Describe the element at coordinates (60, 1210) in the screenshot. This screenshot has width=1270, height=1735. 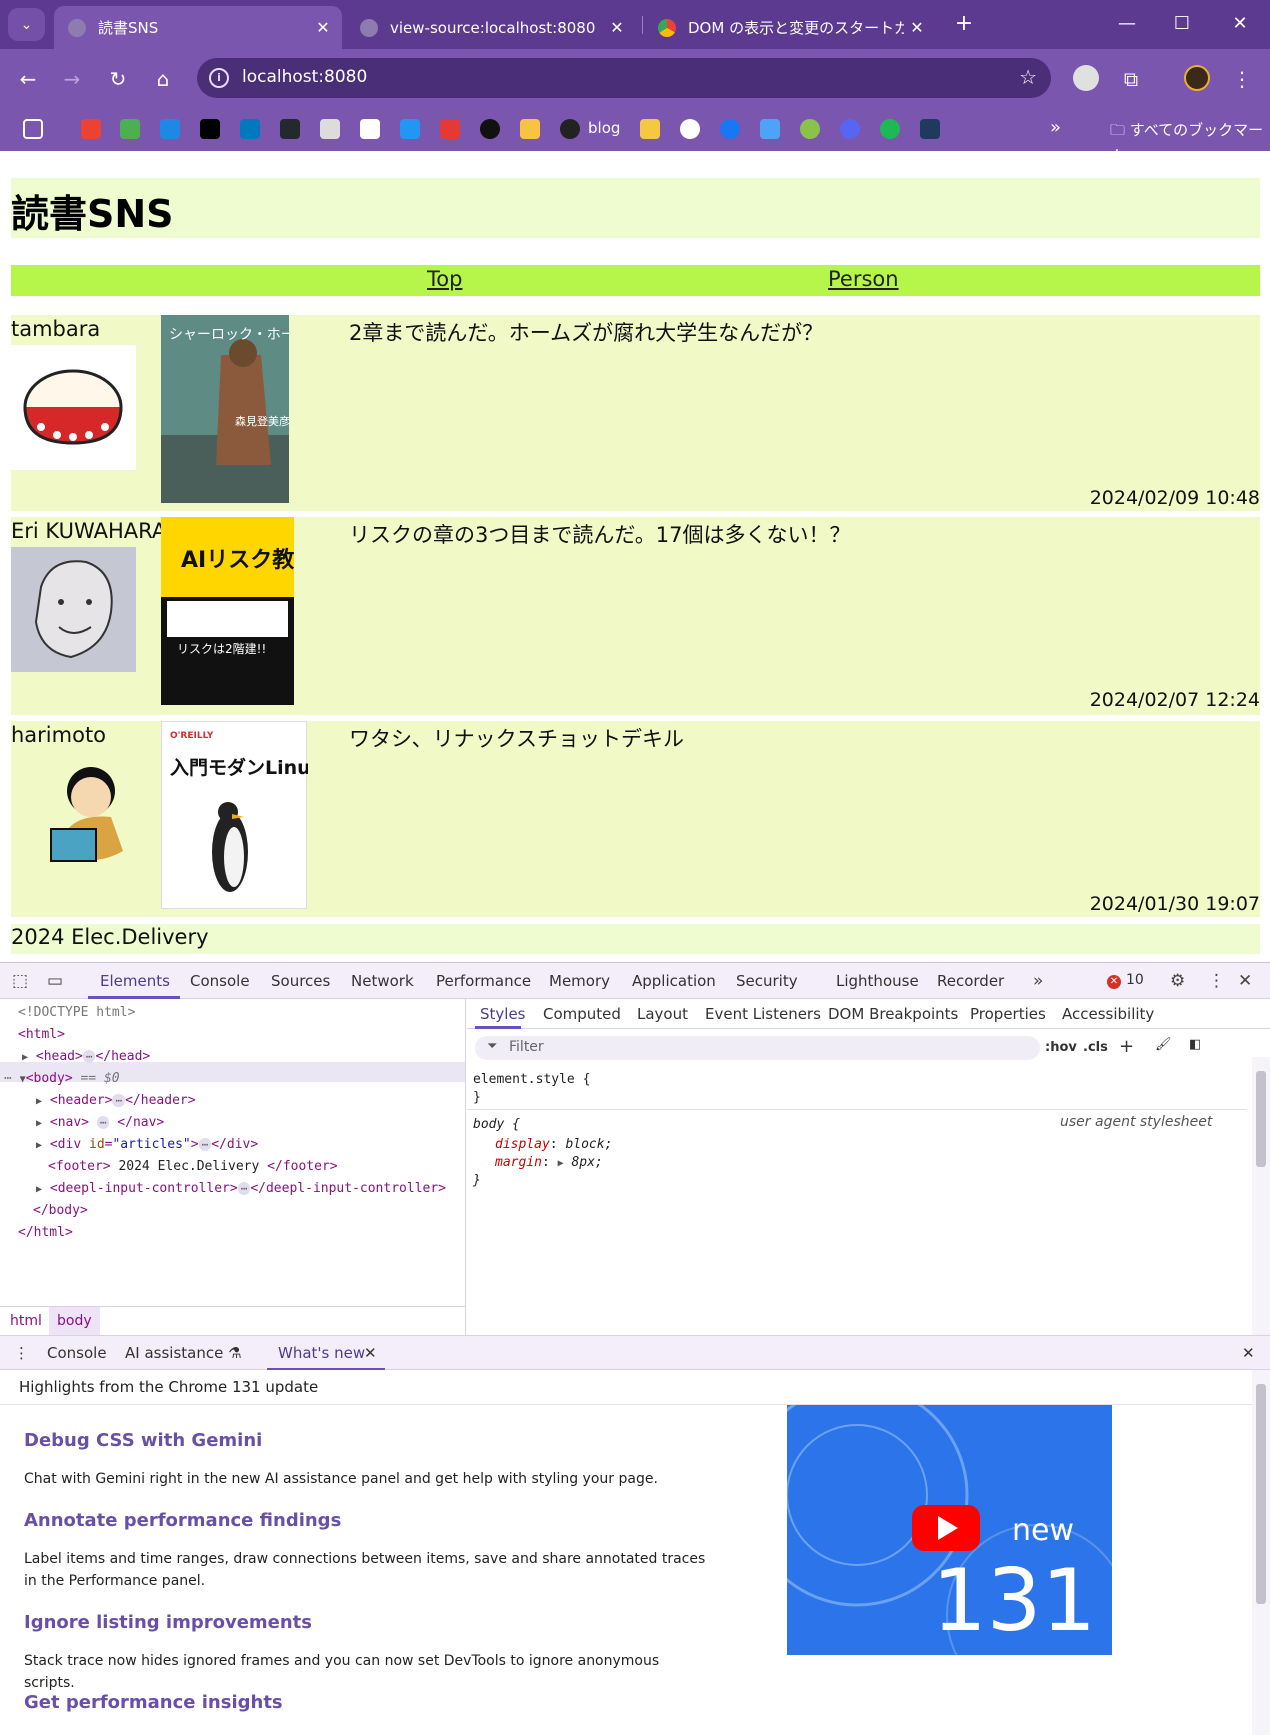
I see `dom-body-close: </body>` at that location.